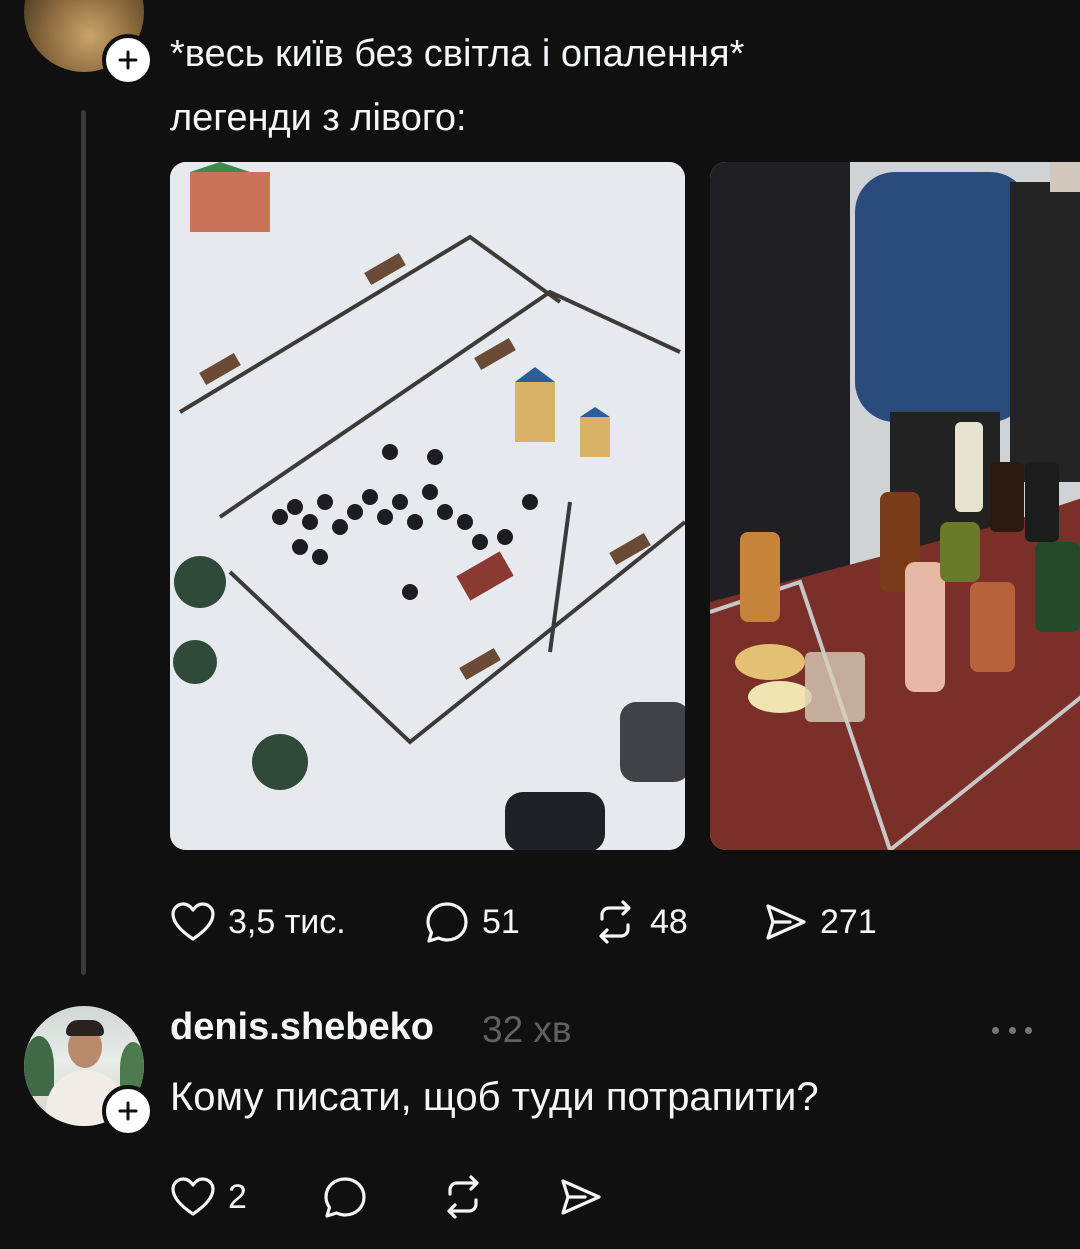  I want to click on like-button: 3,5 тис., so click(257, 922).